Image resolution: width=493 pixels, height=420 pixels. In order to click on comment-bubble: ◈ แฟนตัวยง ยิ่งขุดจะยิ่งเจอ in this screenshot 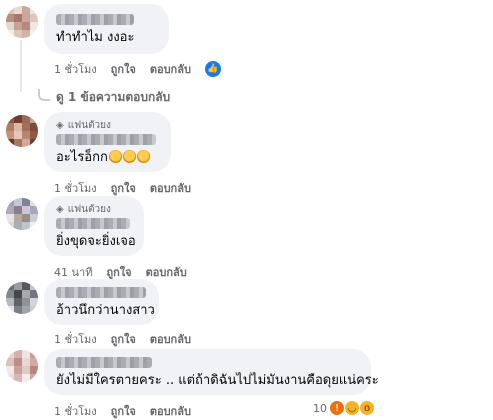, I will do `click(94, 226)`.